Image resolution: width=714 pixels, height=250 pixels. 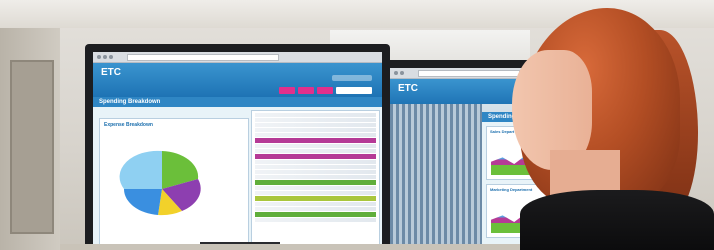 I want to click on chart-title: Expense Breakdown, so click(x=128, y=125).